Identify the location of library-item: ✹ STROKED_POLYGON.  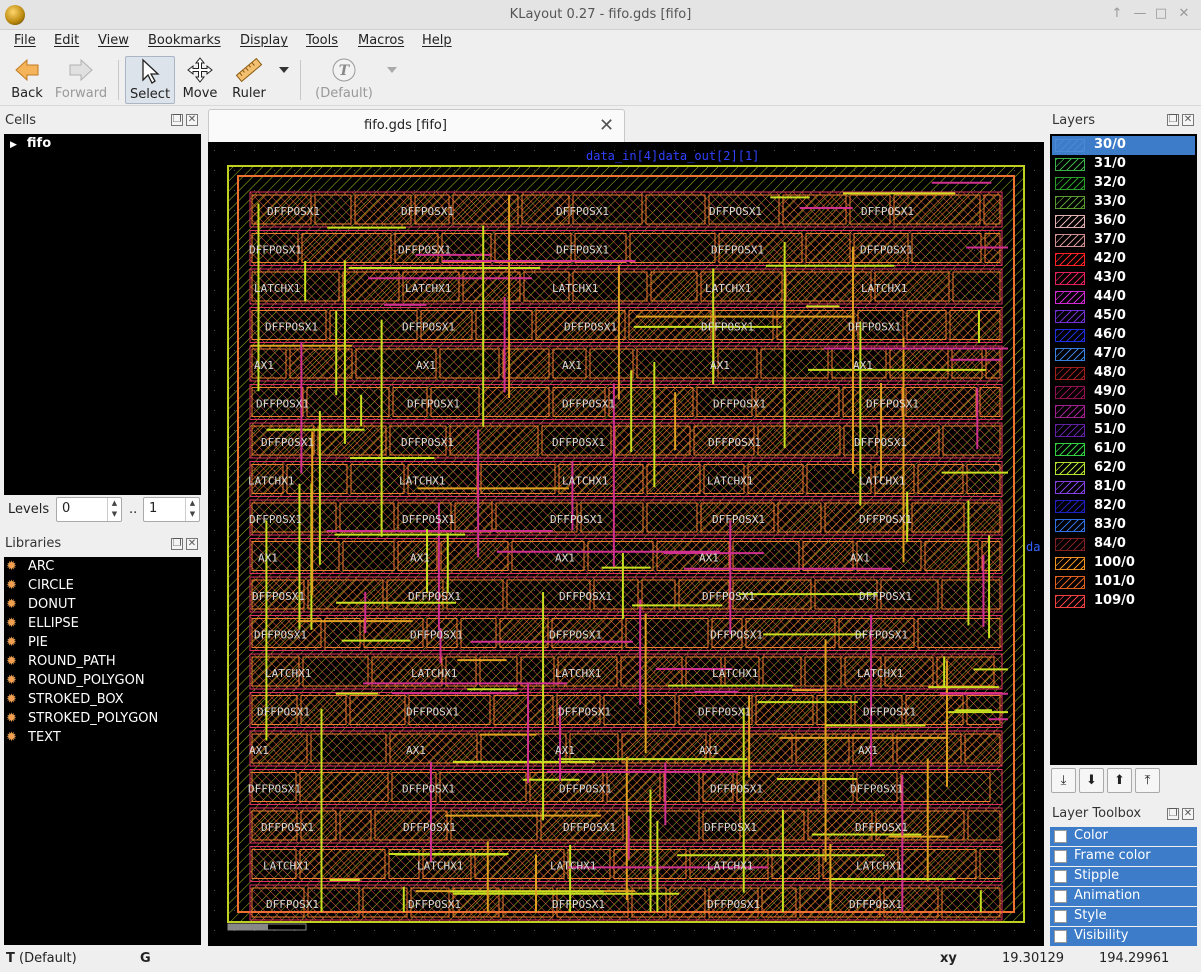
(82, 718).